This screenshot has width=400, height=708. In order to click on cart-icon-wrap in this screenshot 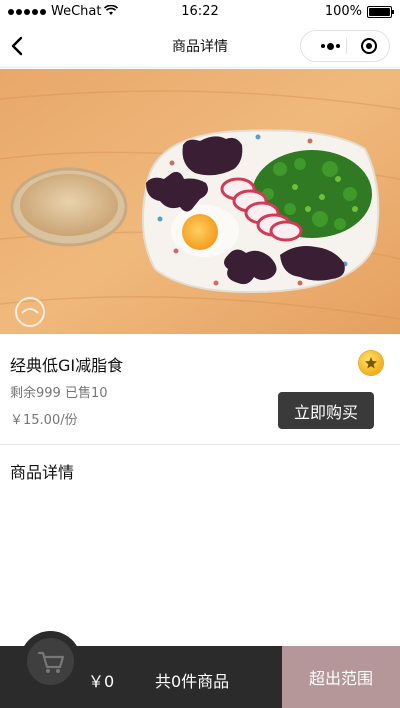, I will do `click(50, 661)`.